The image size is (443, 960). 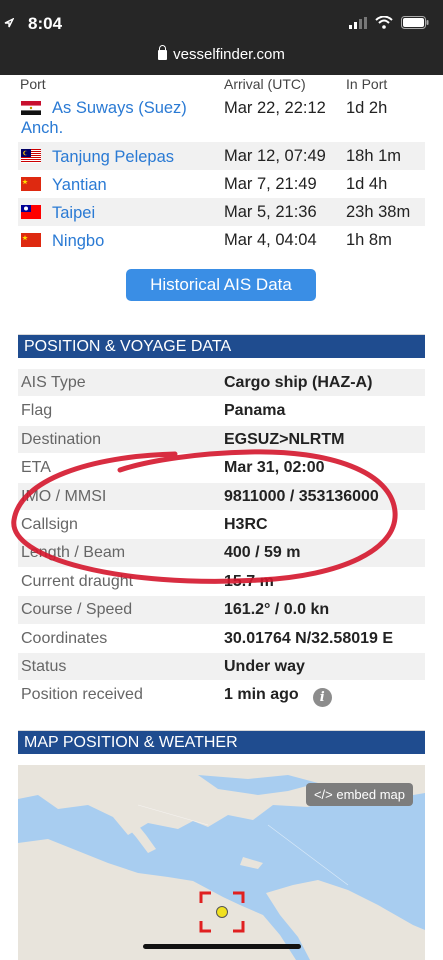 What do you see at coordinates (64, 496) in the screenshot?
I see `row-label: IMO / MMSI` at bounding box center [64, 496].